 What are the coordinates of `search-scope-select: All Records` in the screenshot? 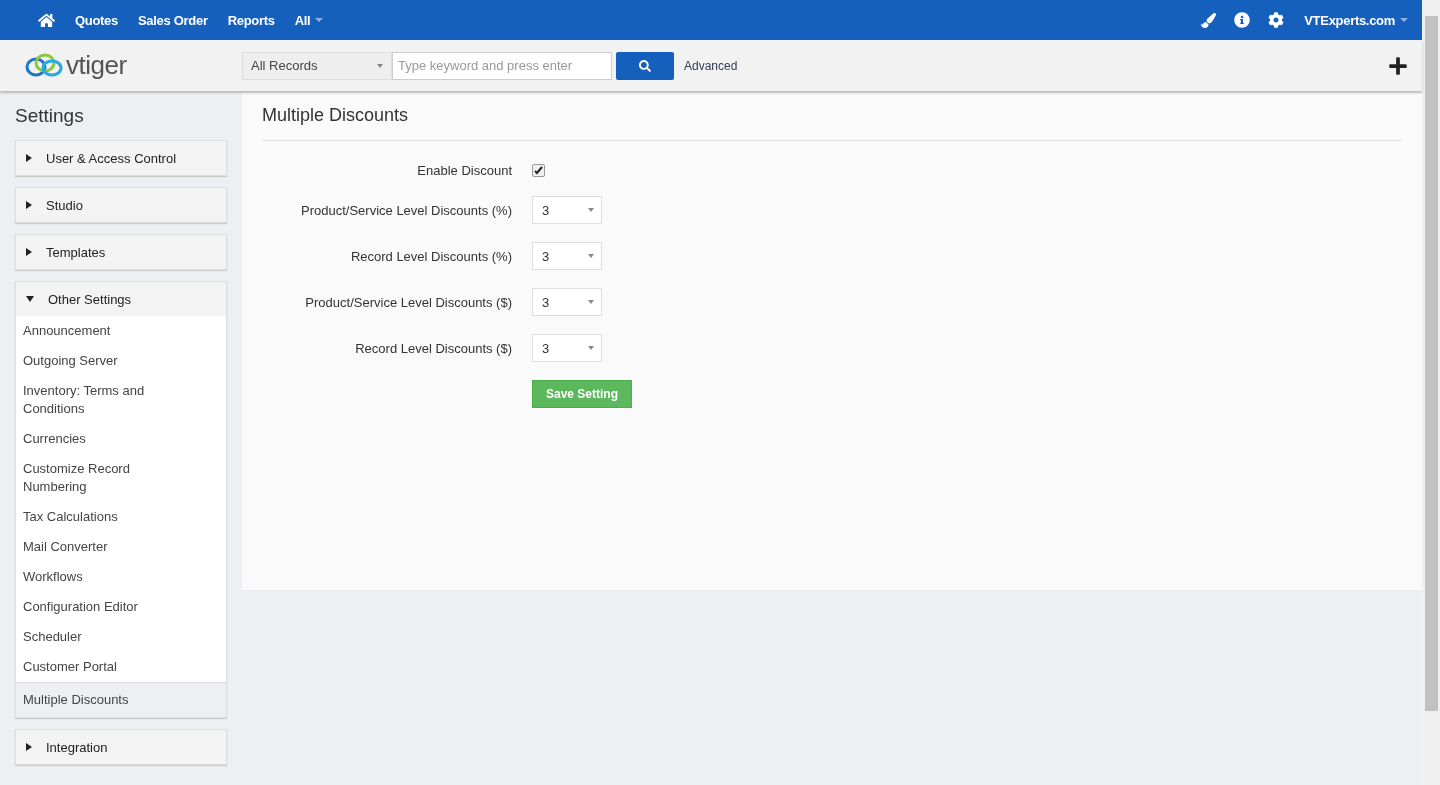 It's located at (317, 65).